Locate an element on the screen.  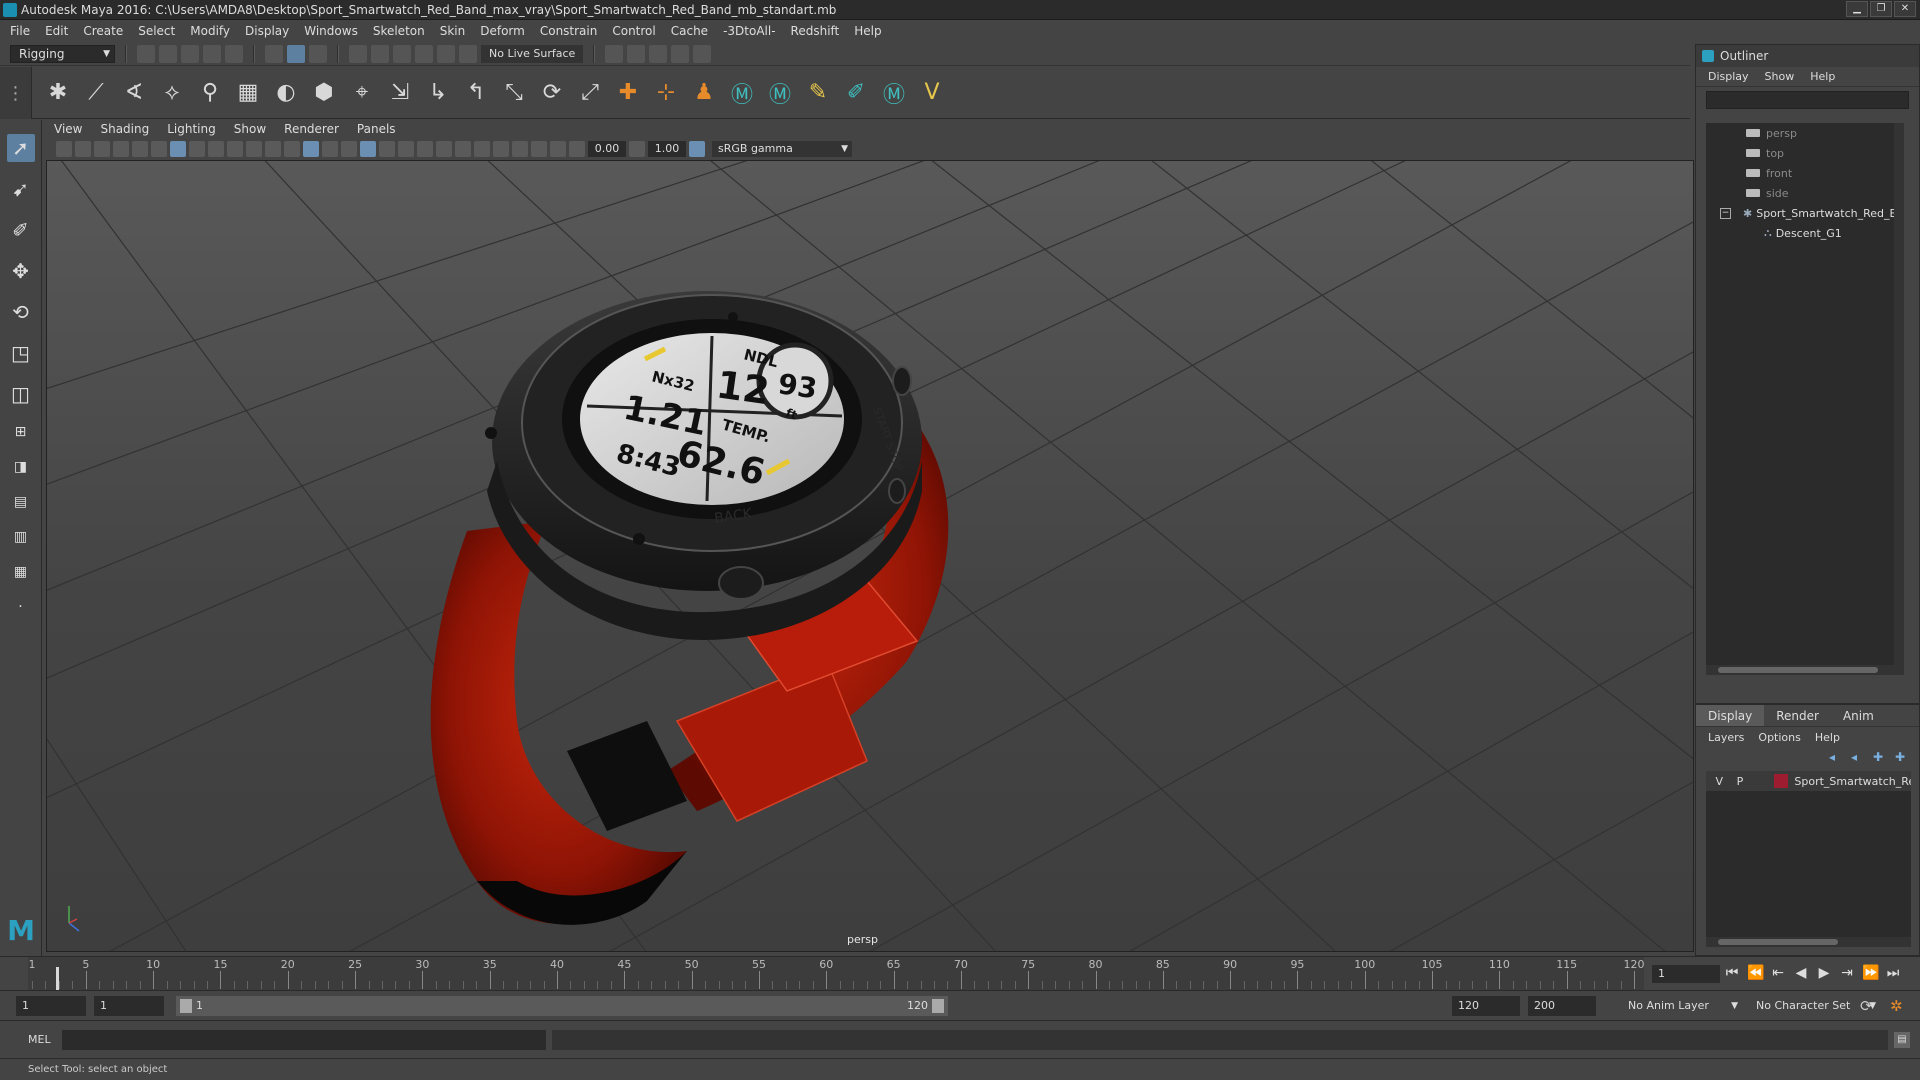
gate-mask-icon is located at coordinates (235, 149).